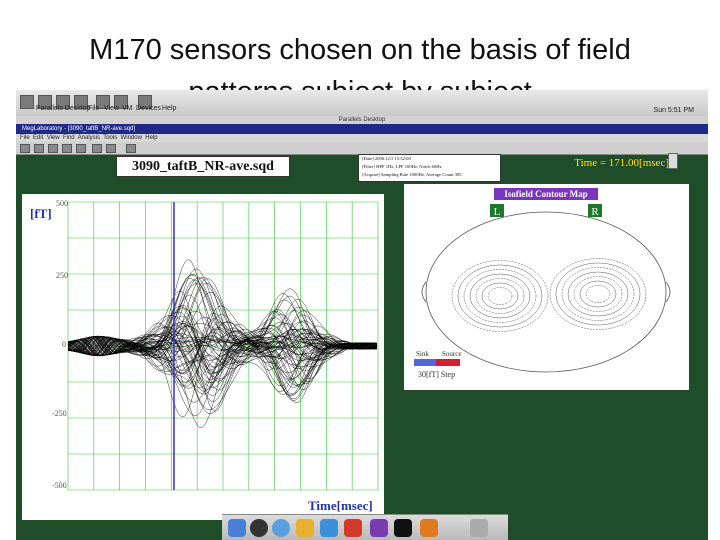  What do you see at coordinates (59, 485) in the screenshot?
I see `y-tick-minus-500: -500` at bounding box center [59, 485].